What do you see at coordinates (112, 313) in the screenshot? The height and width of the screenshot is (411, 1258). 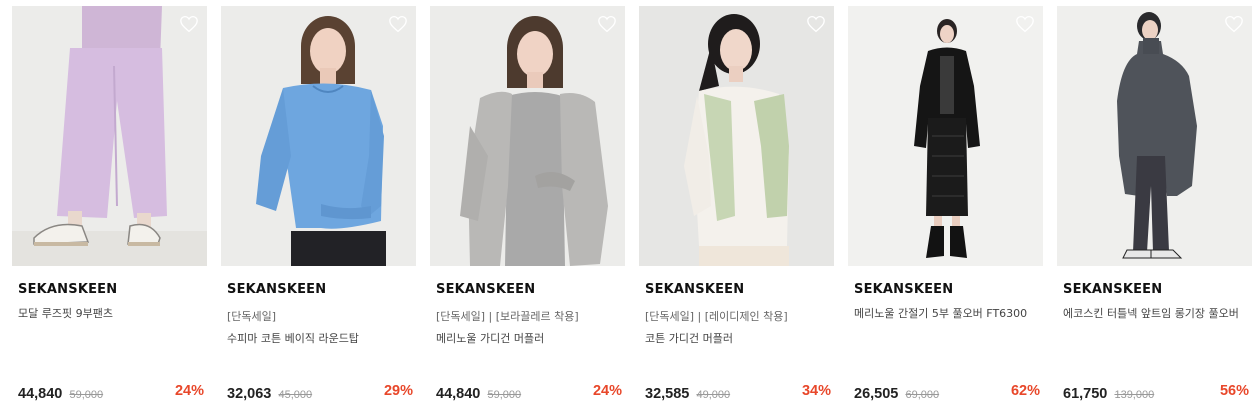 I see `product-name: 모달 루즈핏 9부팬츠` at bounding box center [112, 313].